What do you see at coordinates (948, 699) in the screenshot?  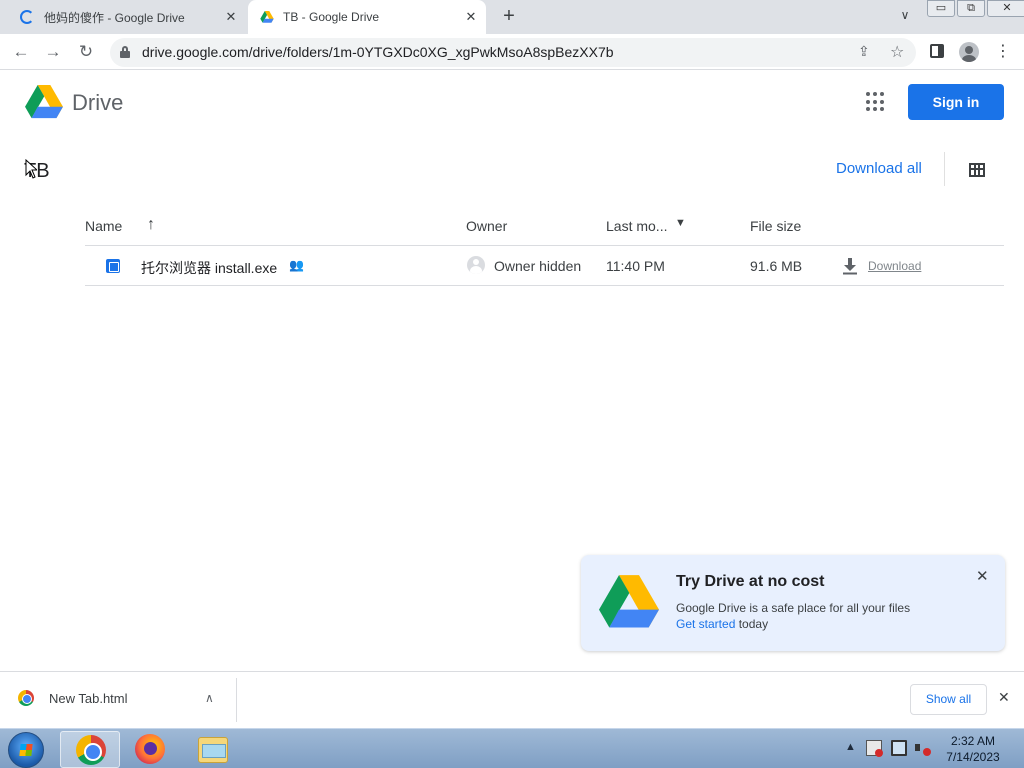 I see `show-all-button: Show all` at bounding box center [948, 699].